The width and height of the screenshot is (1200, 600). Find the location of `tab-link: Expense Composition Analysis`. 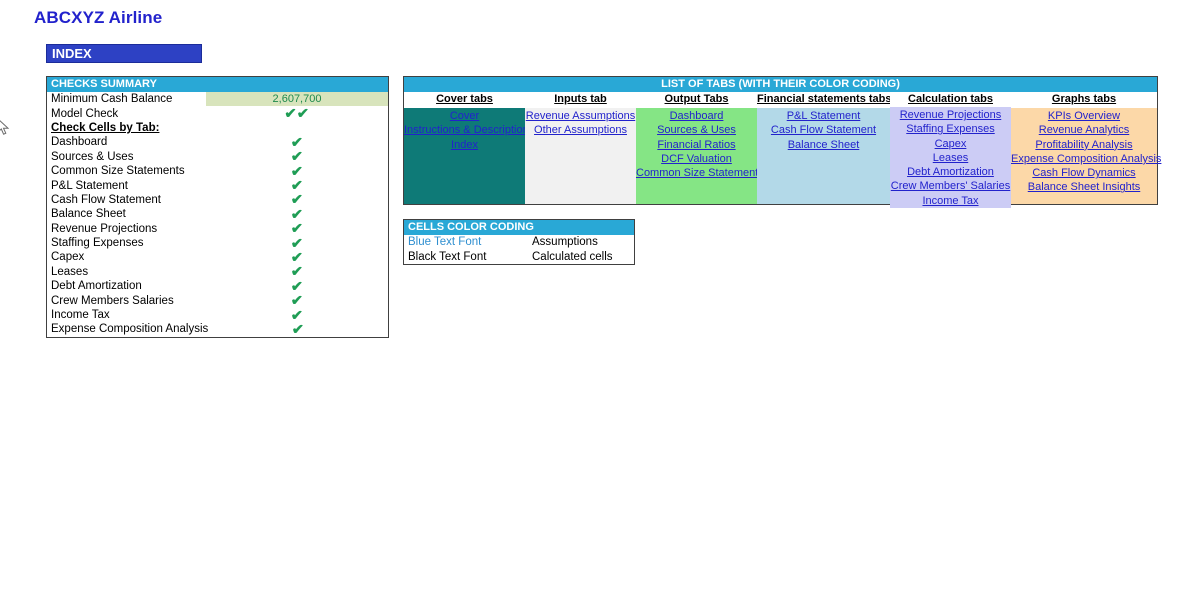

tab-link: Expense Composition Analysis is located at coordinates (1086, 159).